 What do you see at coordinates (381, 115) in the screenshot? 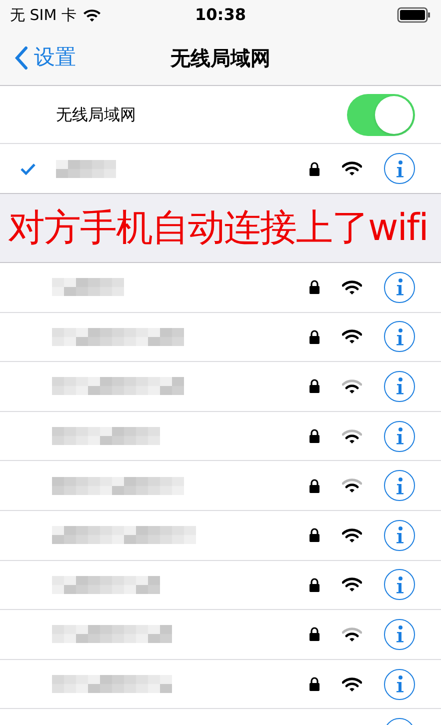
I see `wifi-switch` at bounding box center [381, 115].